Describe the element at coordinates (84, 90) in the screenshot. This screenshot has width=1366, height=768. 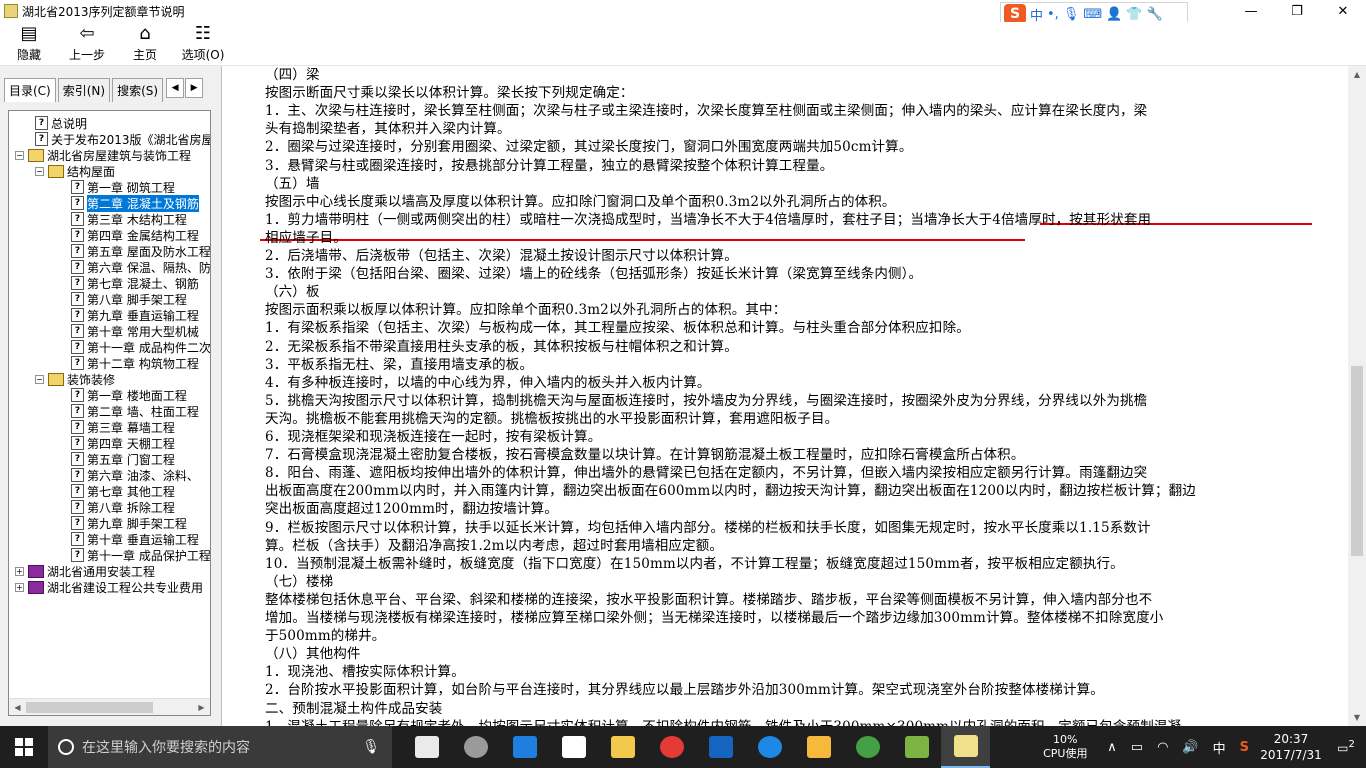
I see `tab-index: 索引(N)` at that location.